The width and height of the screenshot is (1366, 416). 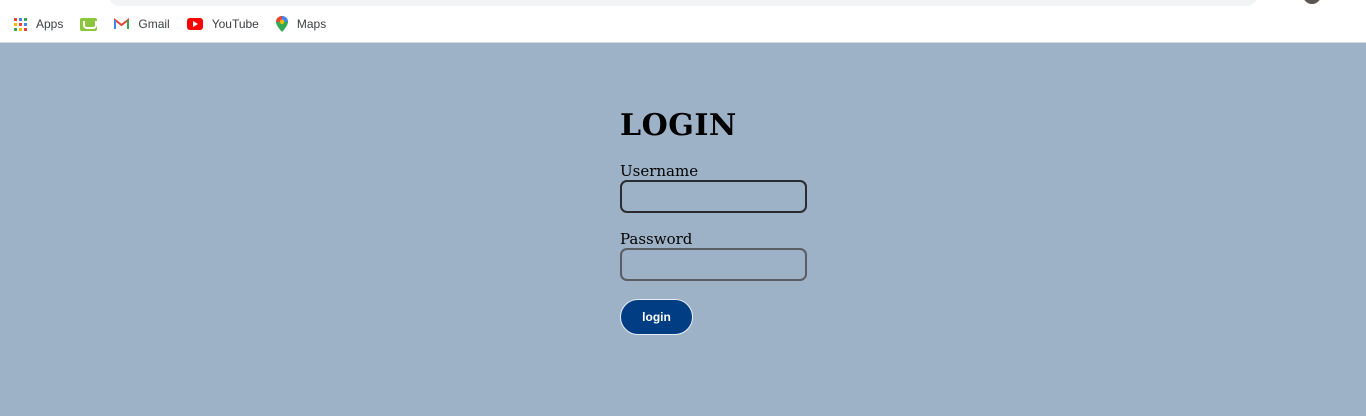 I want to click on bookmarks-bar: Apps Gmail YouTube Maps, so click(x=178, y=24).